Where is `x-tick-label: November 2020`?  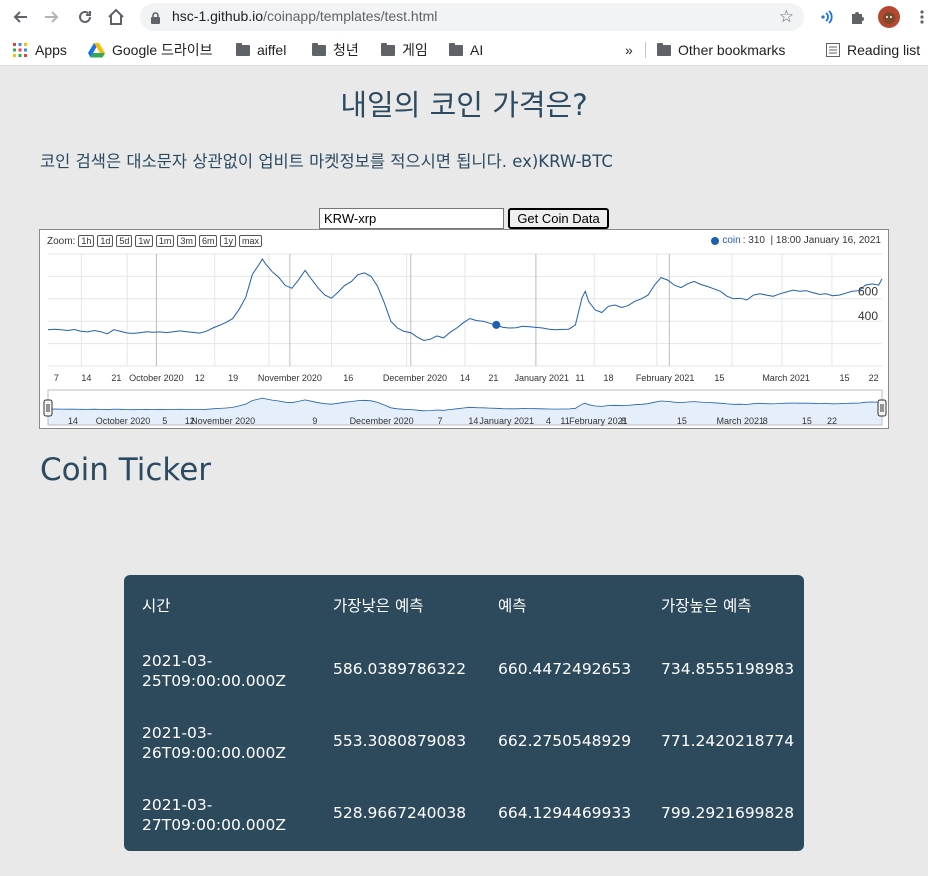
x-tick-label: November 2020 is located at coordinates (290, 378).